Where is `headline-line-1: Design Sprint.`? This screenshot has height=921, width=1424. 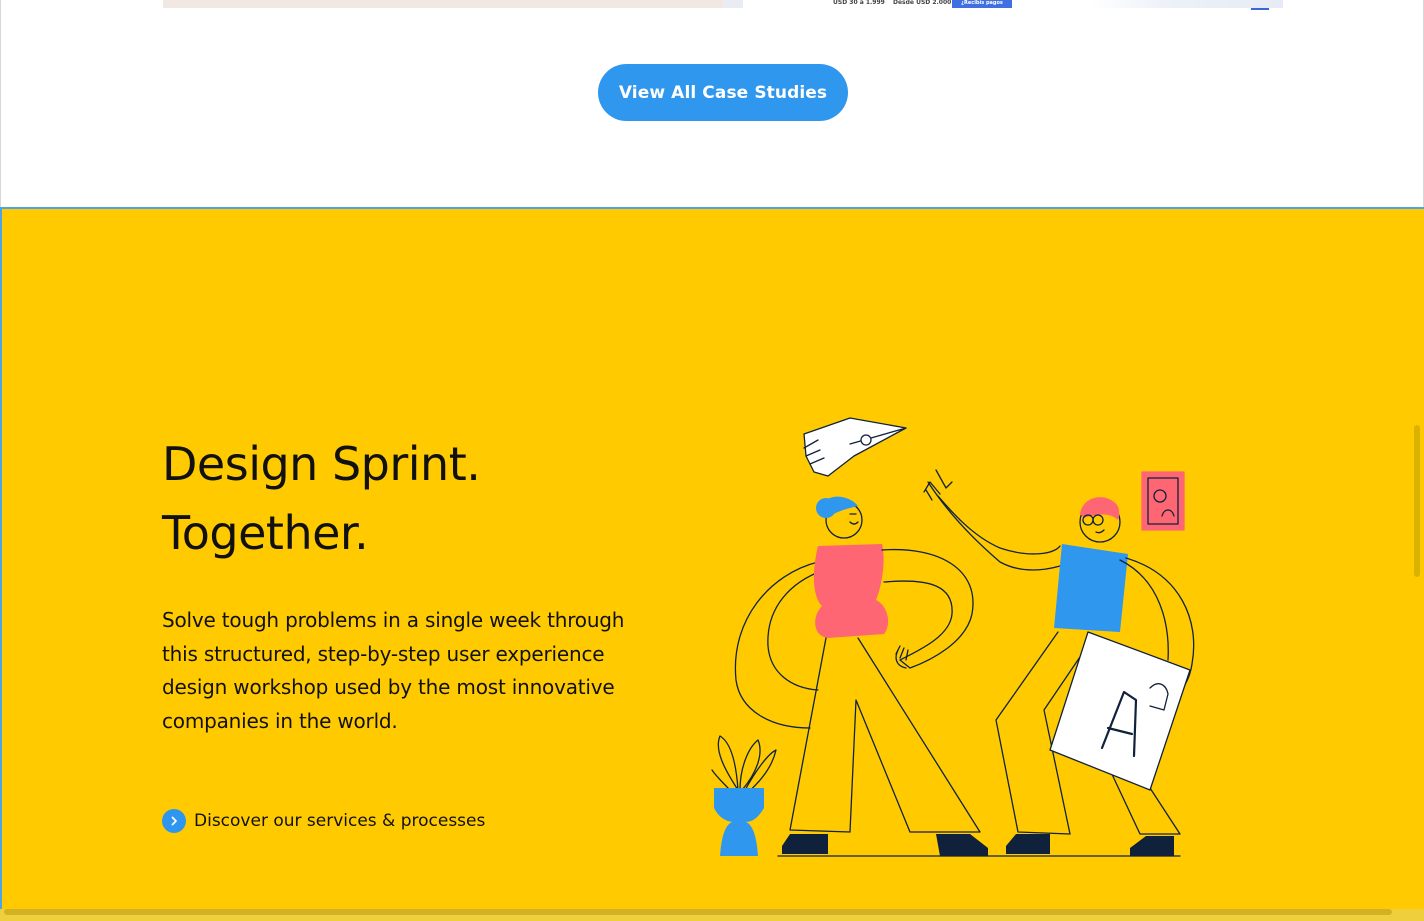
headline-line-1: Design Sprint. is located at coordinates (321, 464).